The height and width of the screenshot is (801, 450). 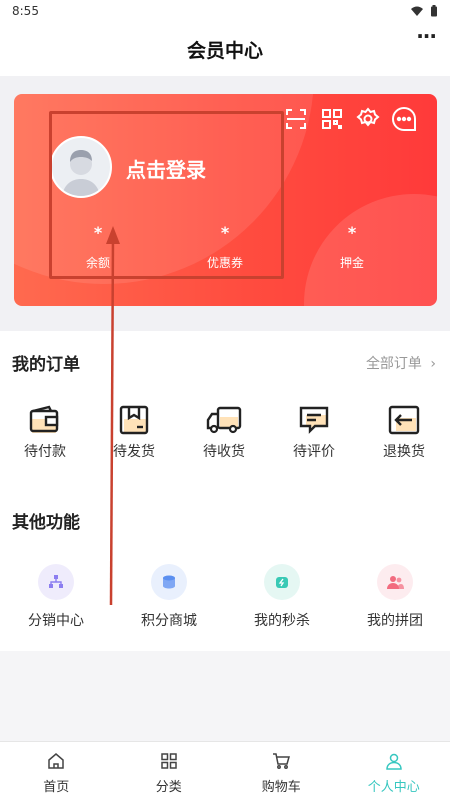 What do you see at coordinates (352, 247) in the screenshot?
I see `stat-deposit: * 押金` at bounding box center [352, 247].